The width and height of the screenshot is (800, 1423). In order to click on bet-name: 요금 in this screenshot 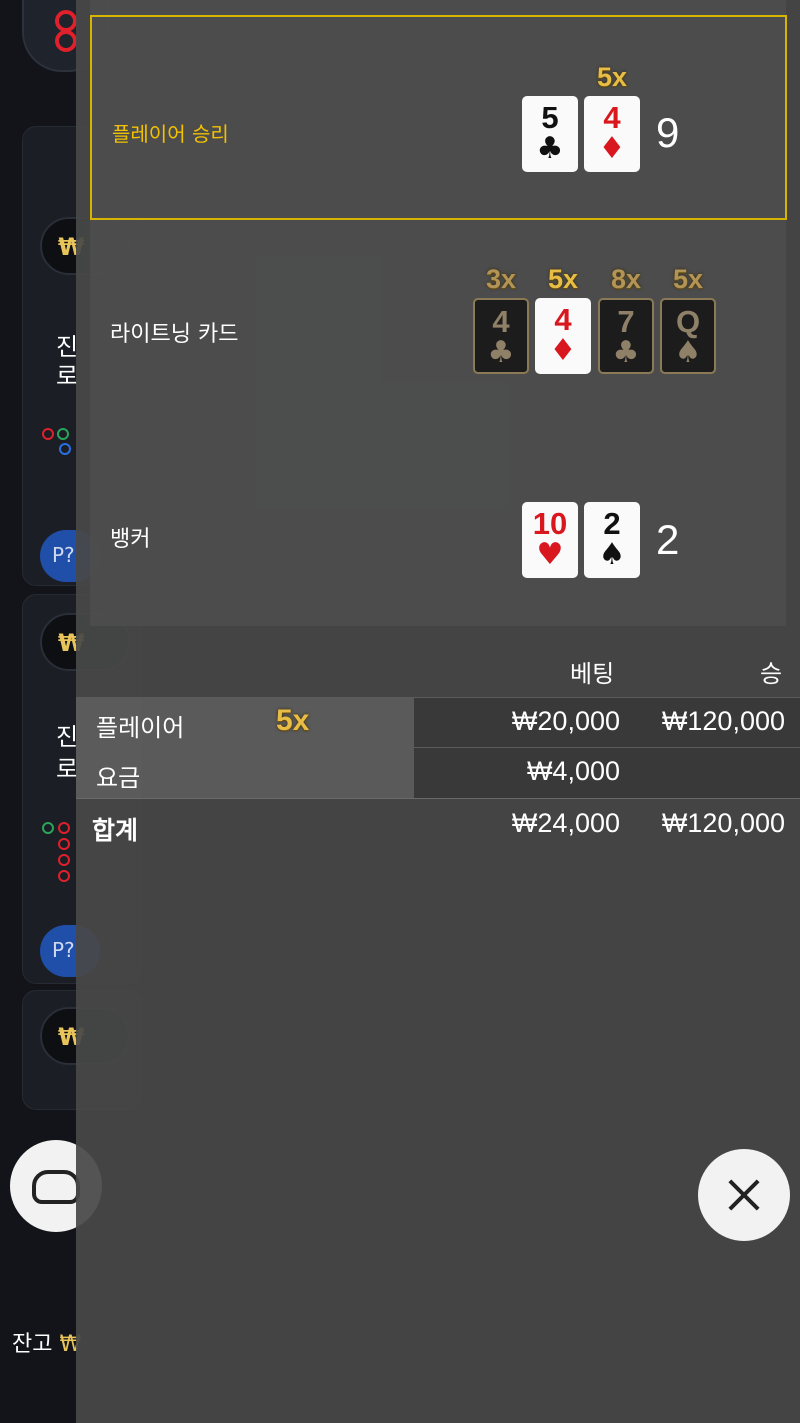, I will do `click(118, 778)`.